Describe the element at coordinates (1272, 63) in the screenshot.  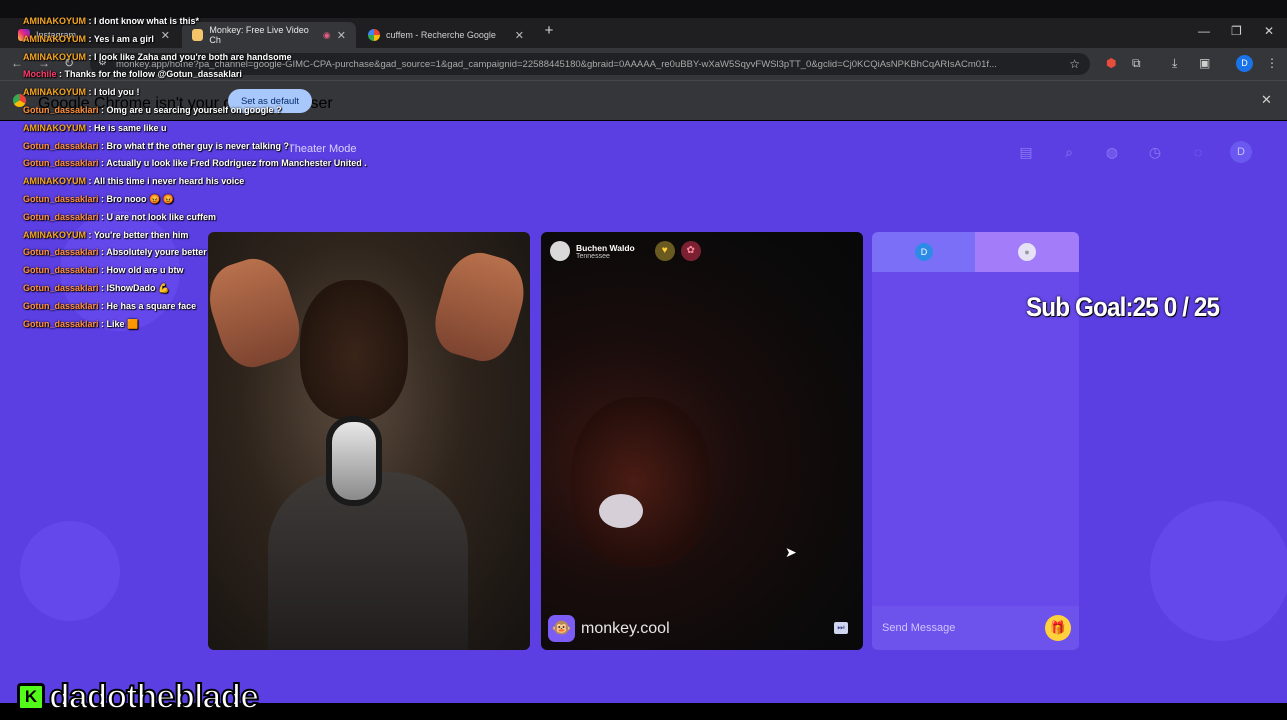
I see `menu-icon: ⋮` at that location.